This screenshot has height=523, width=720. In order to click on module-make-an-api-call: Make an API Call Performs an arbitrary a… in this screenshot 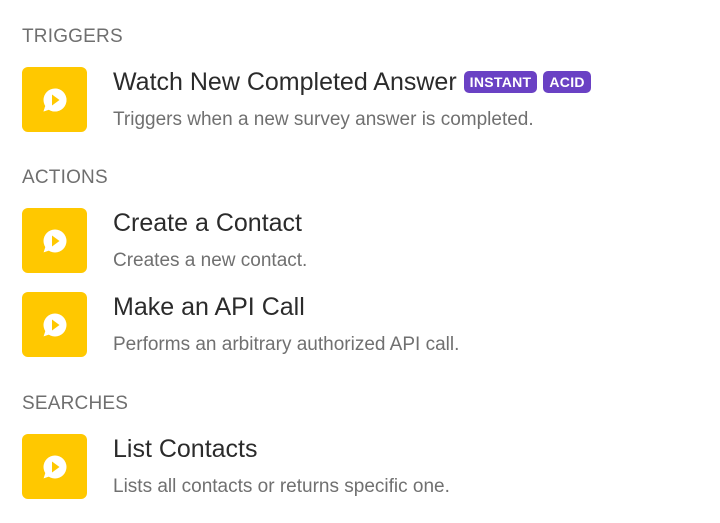, I will do `click(362, 325)`.